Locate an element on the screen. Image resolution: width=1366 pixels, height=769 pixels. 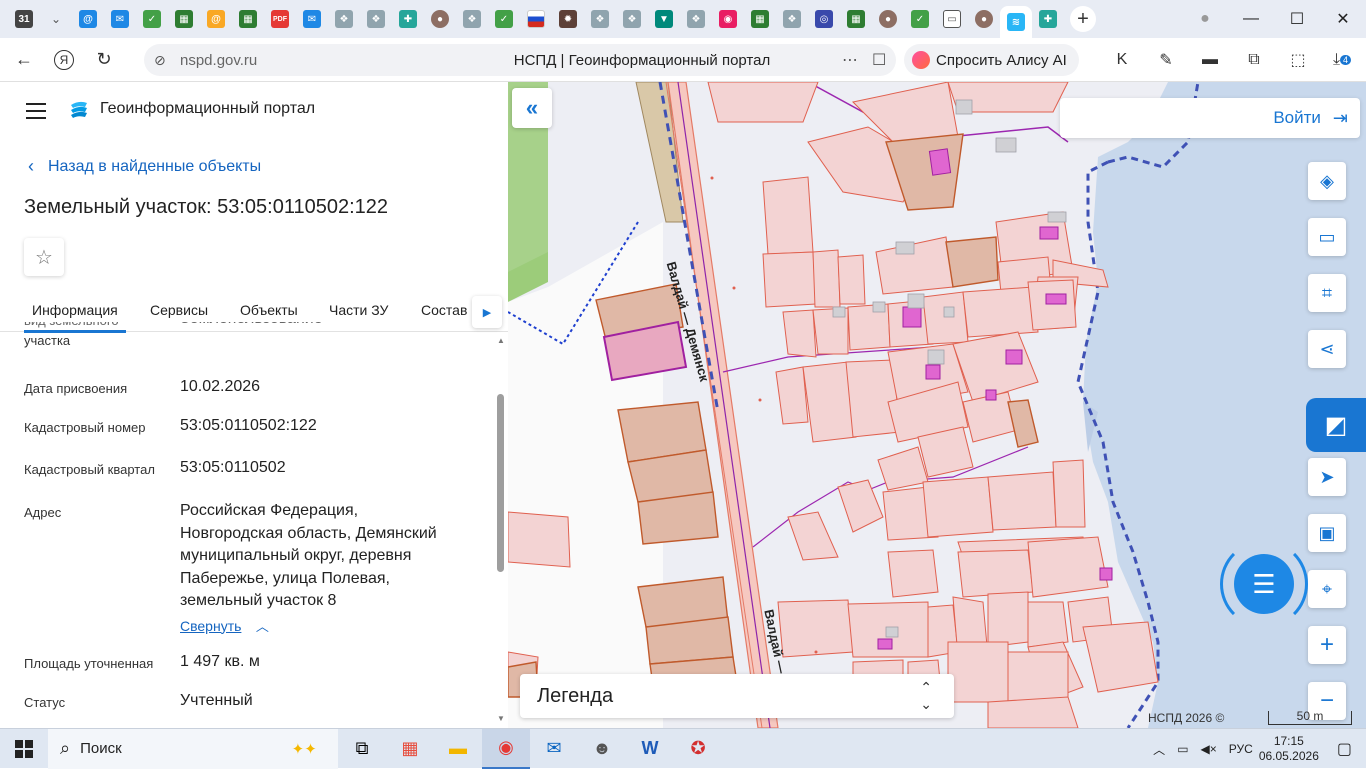
tab-services: Сервисы is located at coordinates (179, 310).